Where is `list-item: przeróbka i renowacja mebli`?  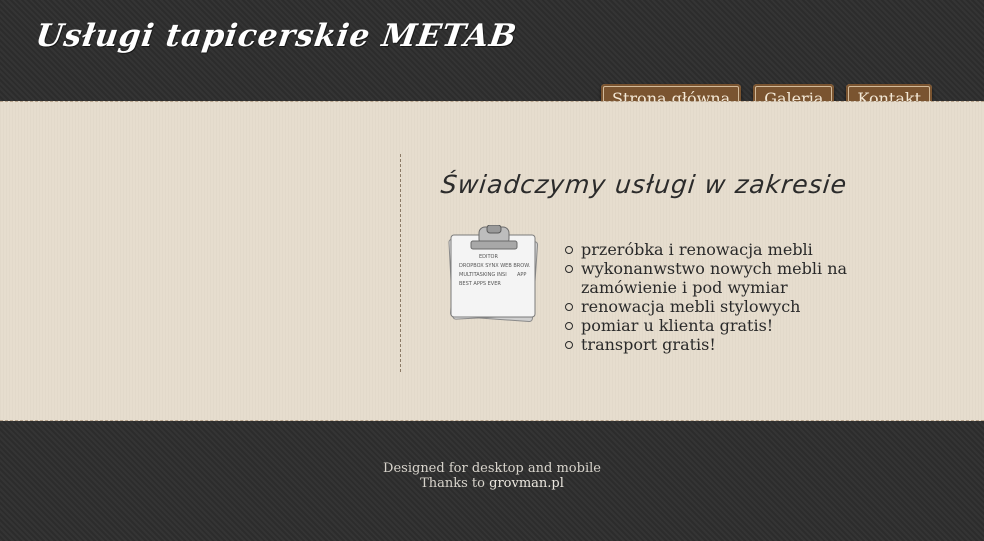 list-item: przeróbka i renowacja mebli is located at coordinates (715, 249).